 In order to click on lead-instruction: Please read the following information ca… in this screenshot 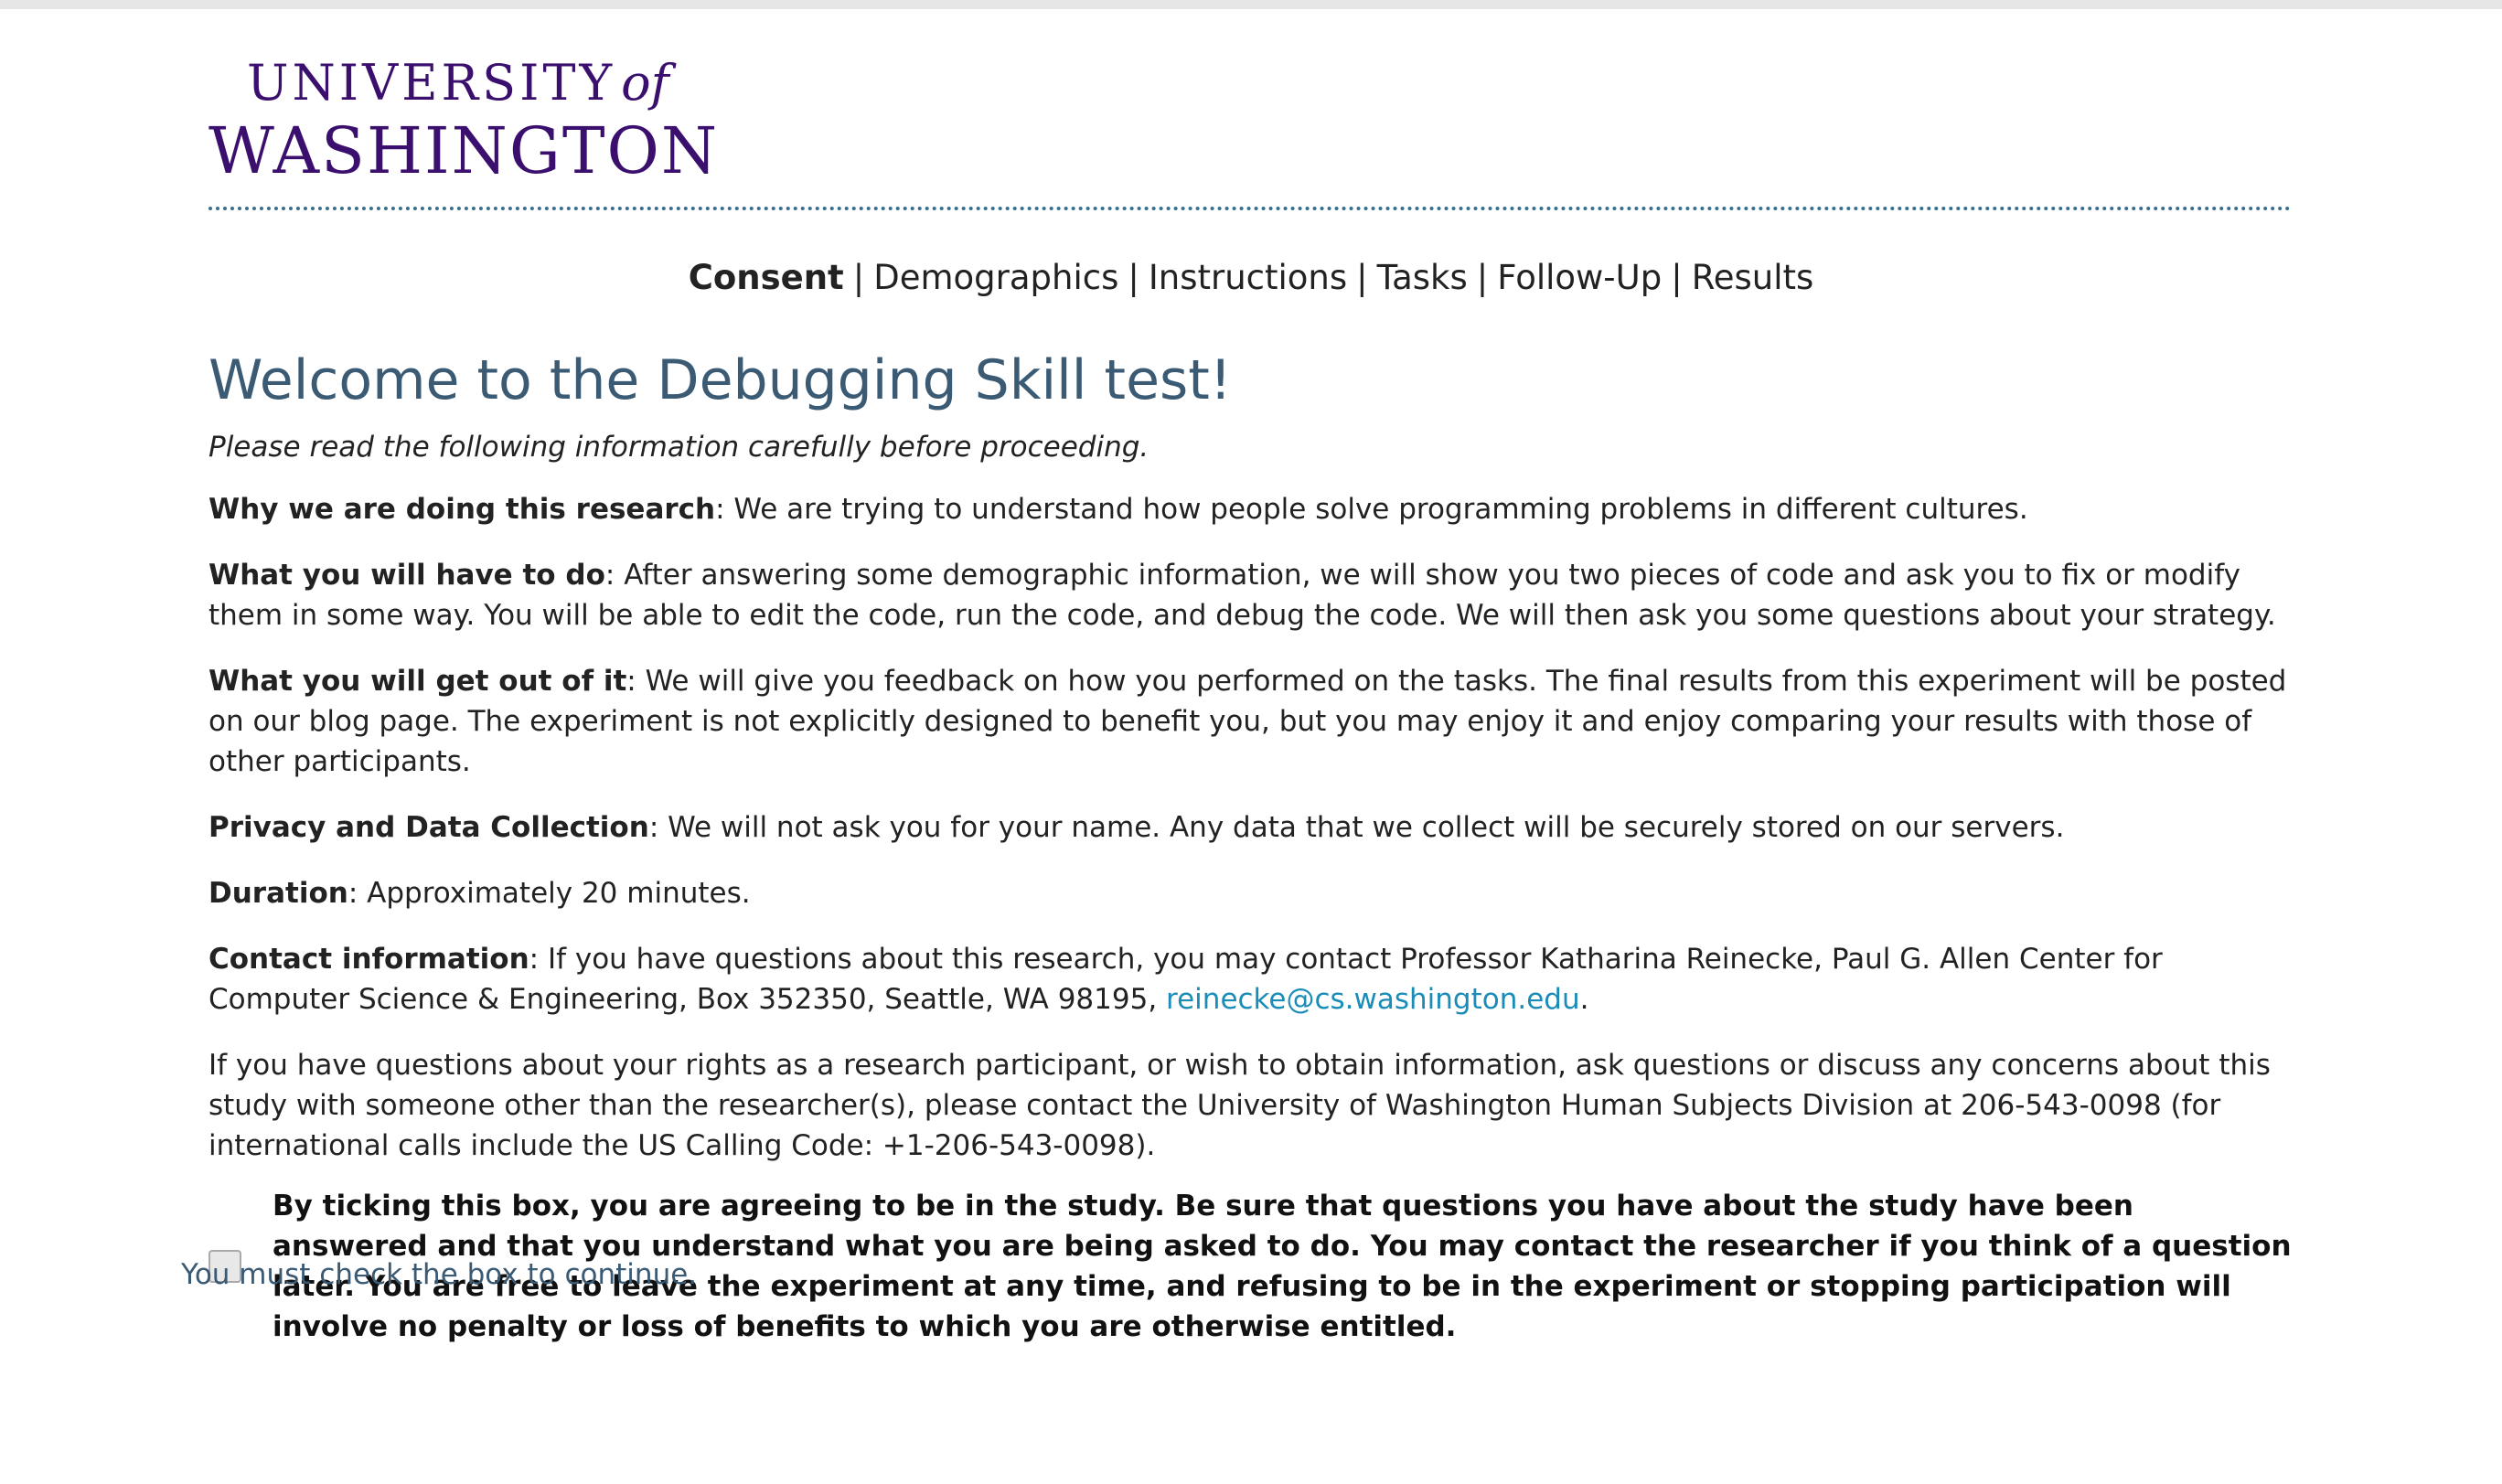, I will do `click(679, 447)`.